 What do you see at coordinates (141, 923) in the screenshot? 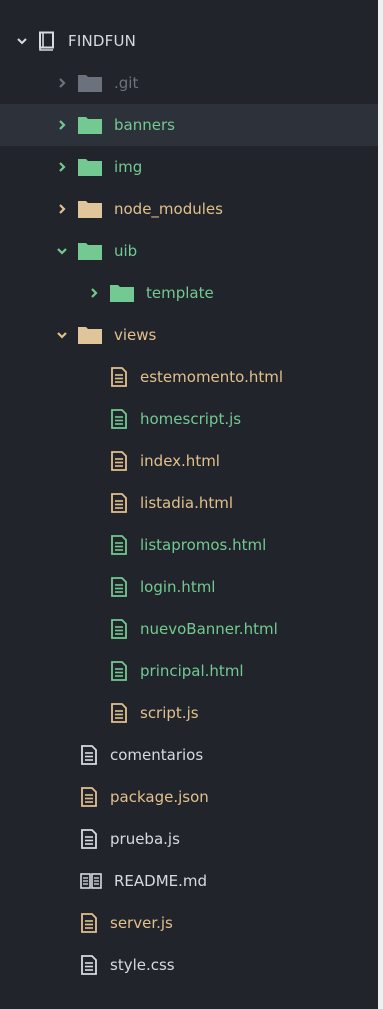
I see `tree-item-label: server.js` at bounding box center [141, 923].